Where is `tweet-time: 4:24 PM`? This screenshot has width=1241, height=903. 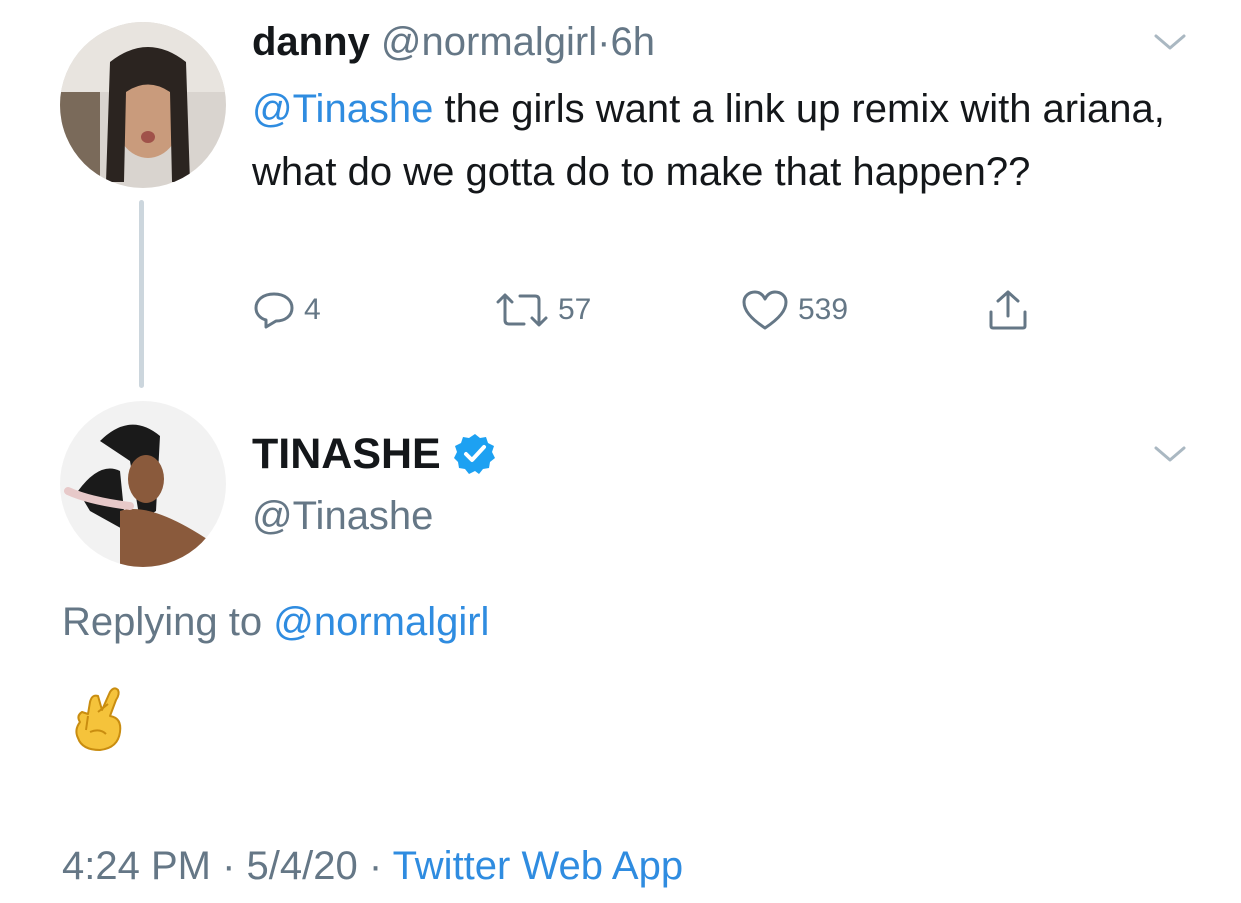
tweet-time: 4:24 PM is located at coordinates (136, 866).